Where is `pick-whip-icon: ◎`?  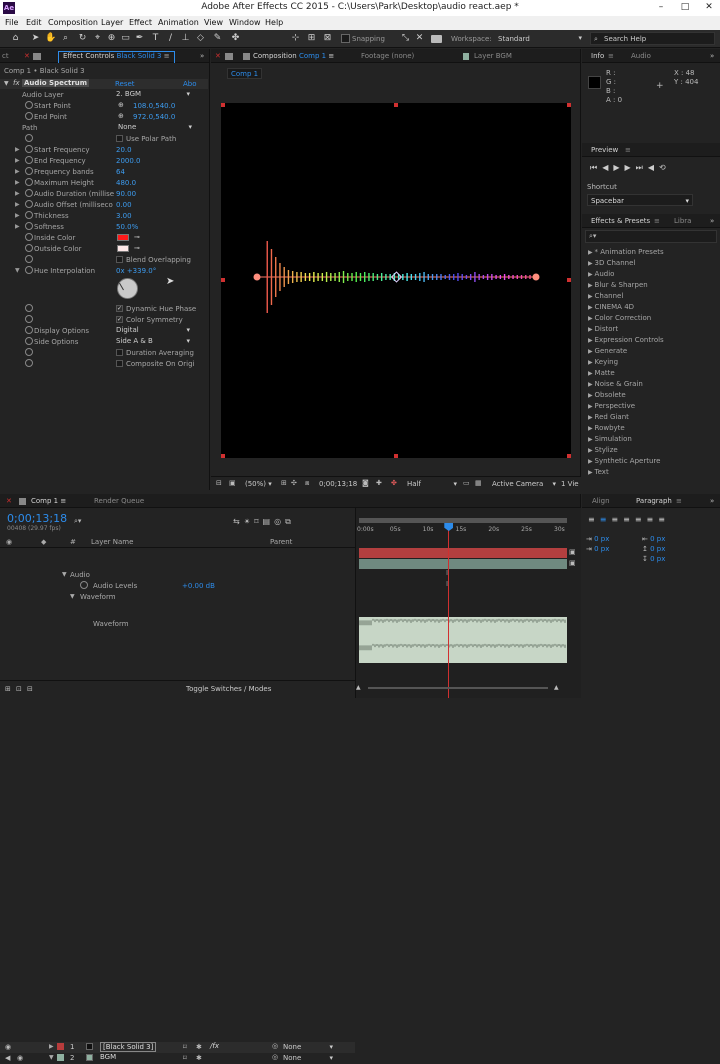
pick-whip-icon: ◎ is located at coordinates (275, 1046).